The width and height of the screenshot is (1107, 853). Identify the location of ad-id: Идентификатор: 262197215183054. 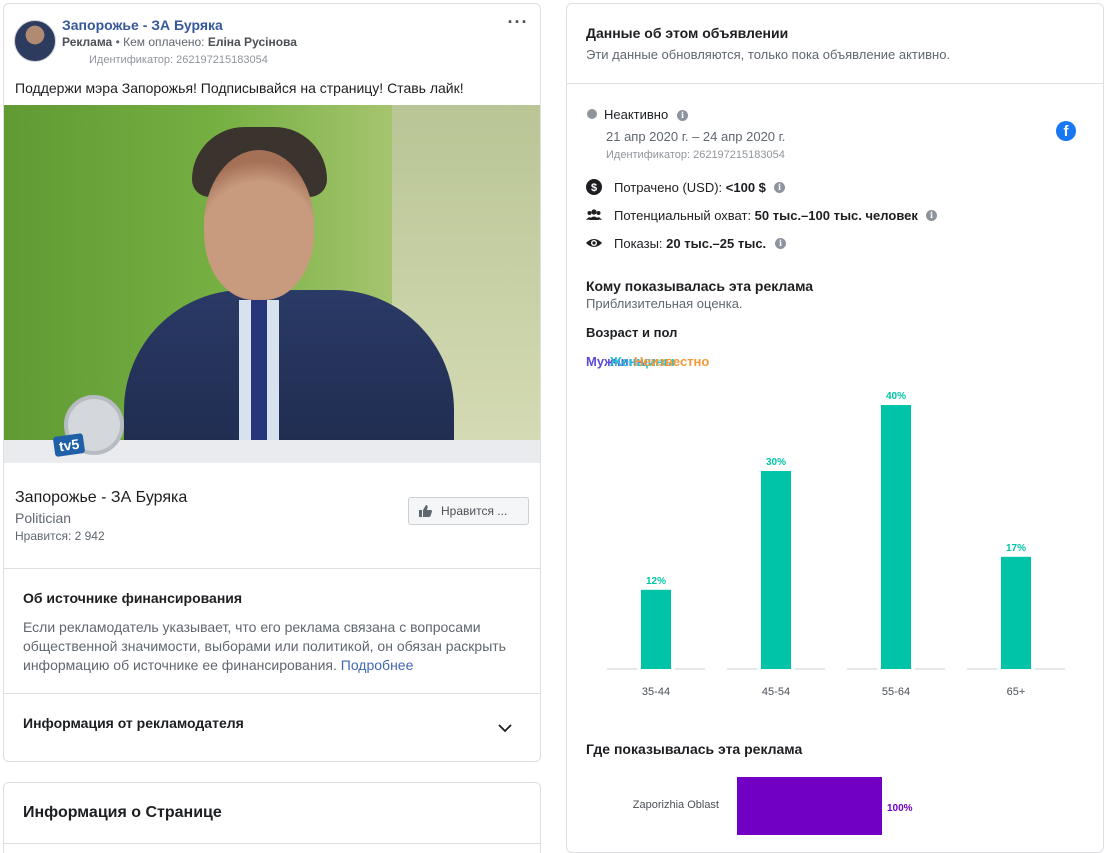
(178, 60).